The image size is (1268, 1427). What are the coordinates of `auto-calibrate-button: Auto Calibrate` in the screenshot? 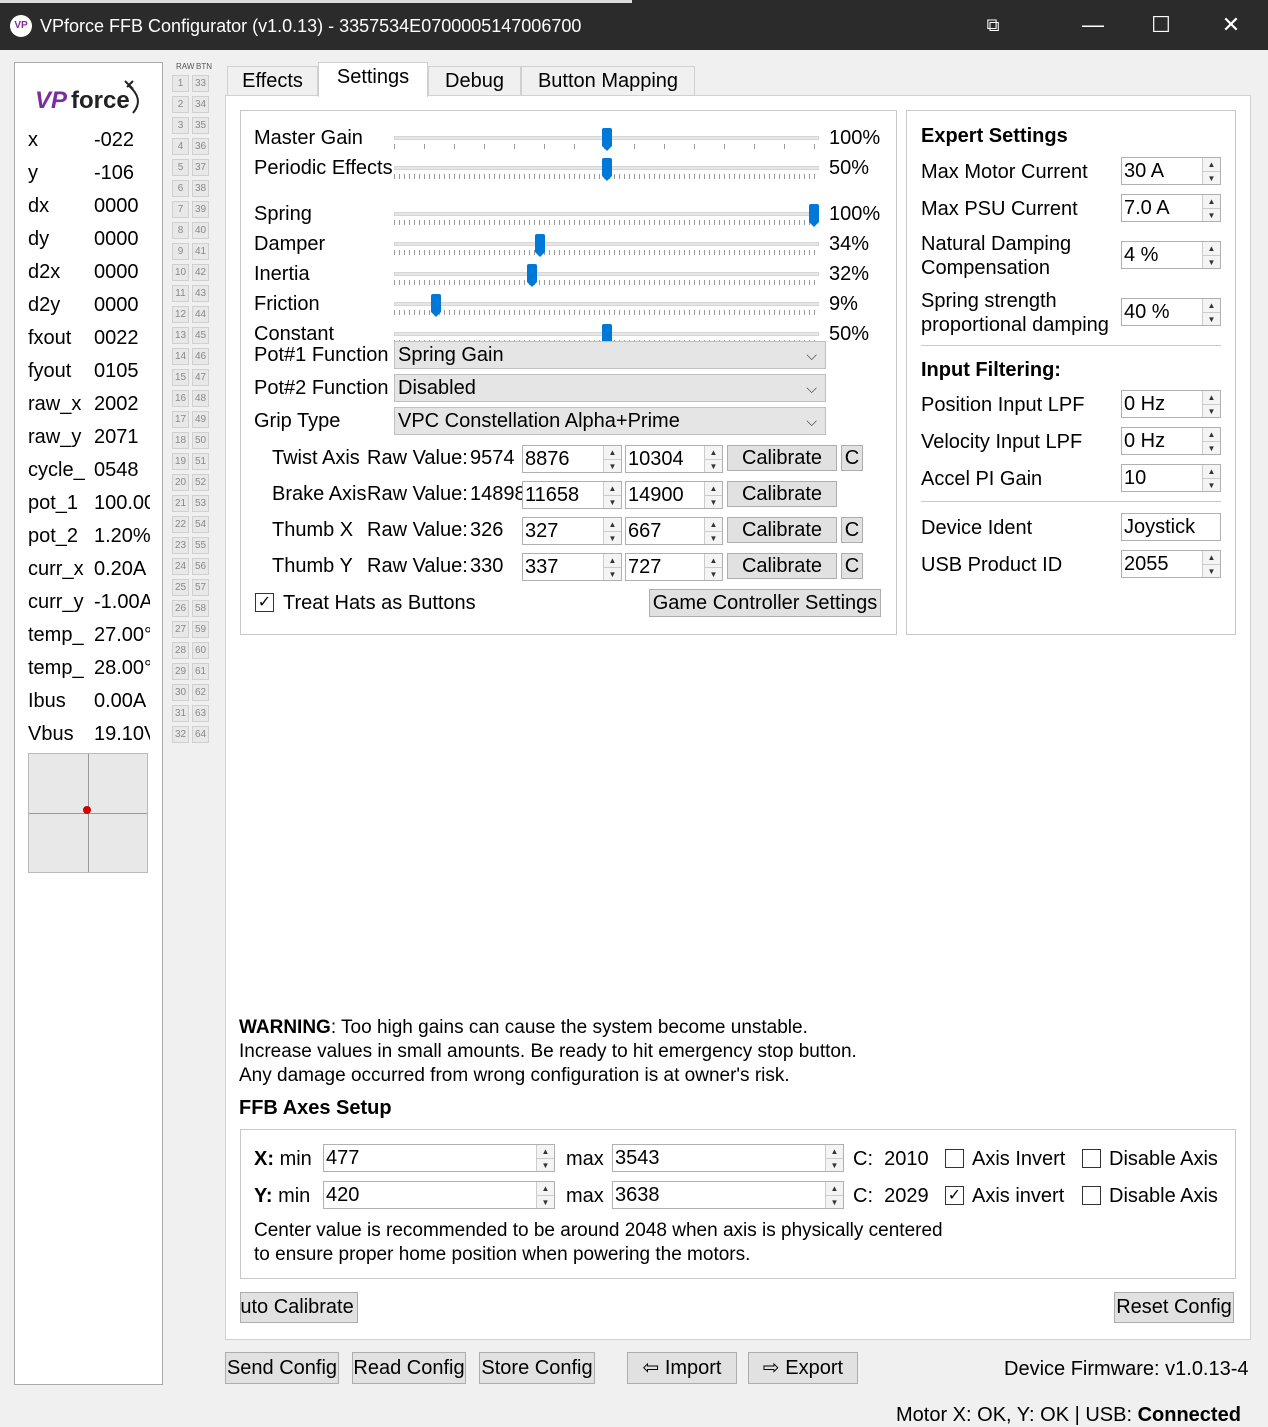 It's located at (299, 1307).